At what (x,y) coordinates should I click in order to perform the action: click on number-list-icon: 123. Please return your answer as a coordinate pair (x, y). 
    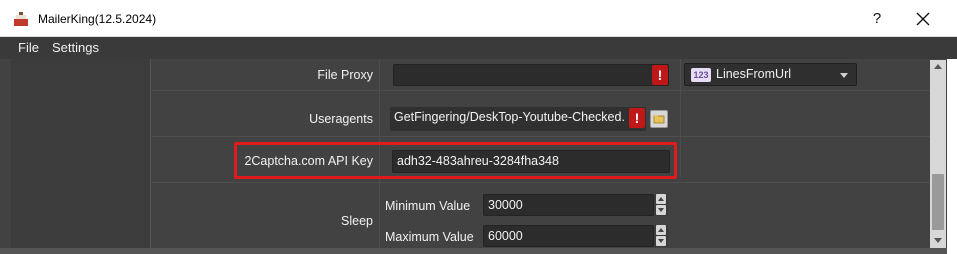
    Looking at the image, I should click on (701, 75).